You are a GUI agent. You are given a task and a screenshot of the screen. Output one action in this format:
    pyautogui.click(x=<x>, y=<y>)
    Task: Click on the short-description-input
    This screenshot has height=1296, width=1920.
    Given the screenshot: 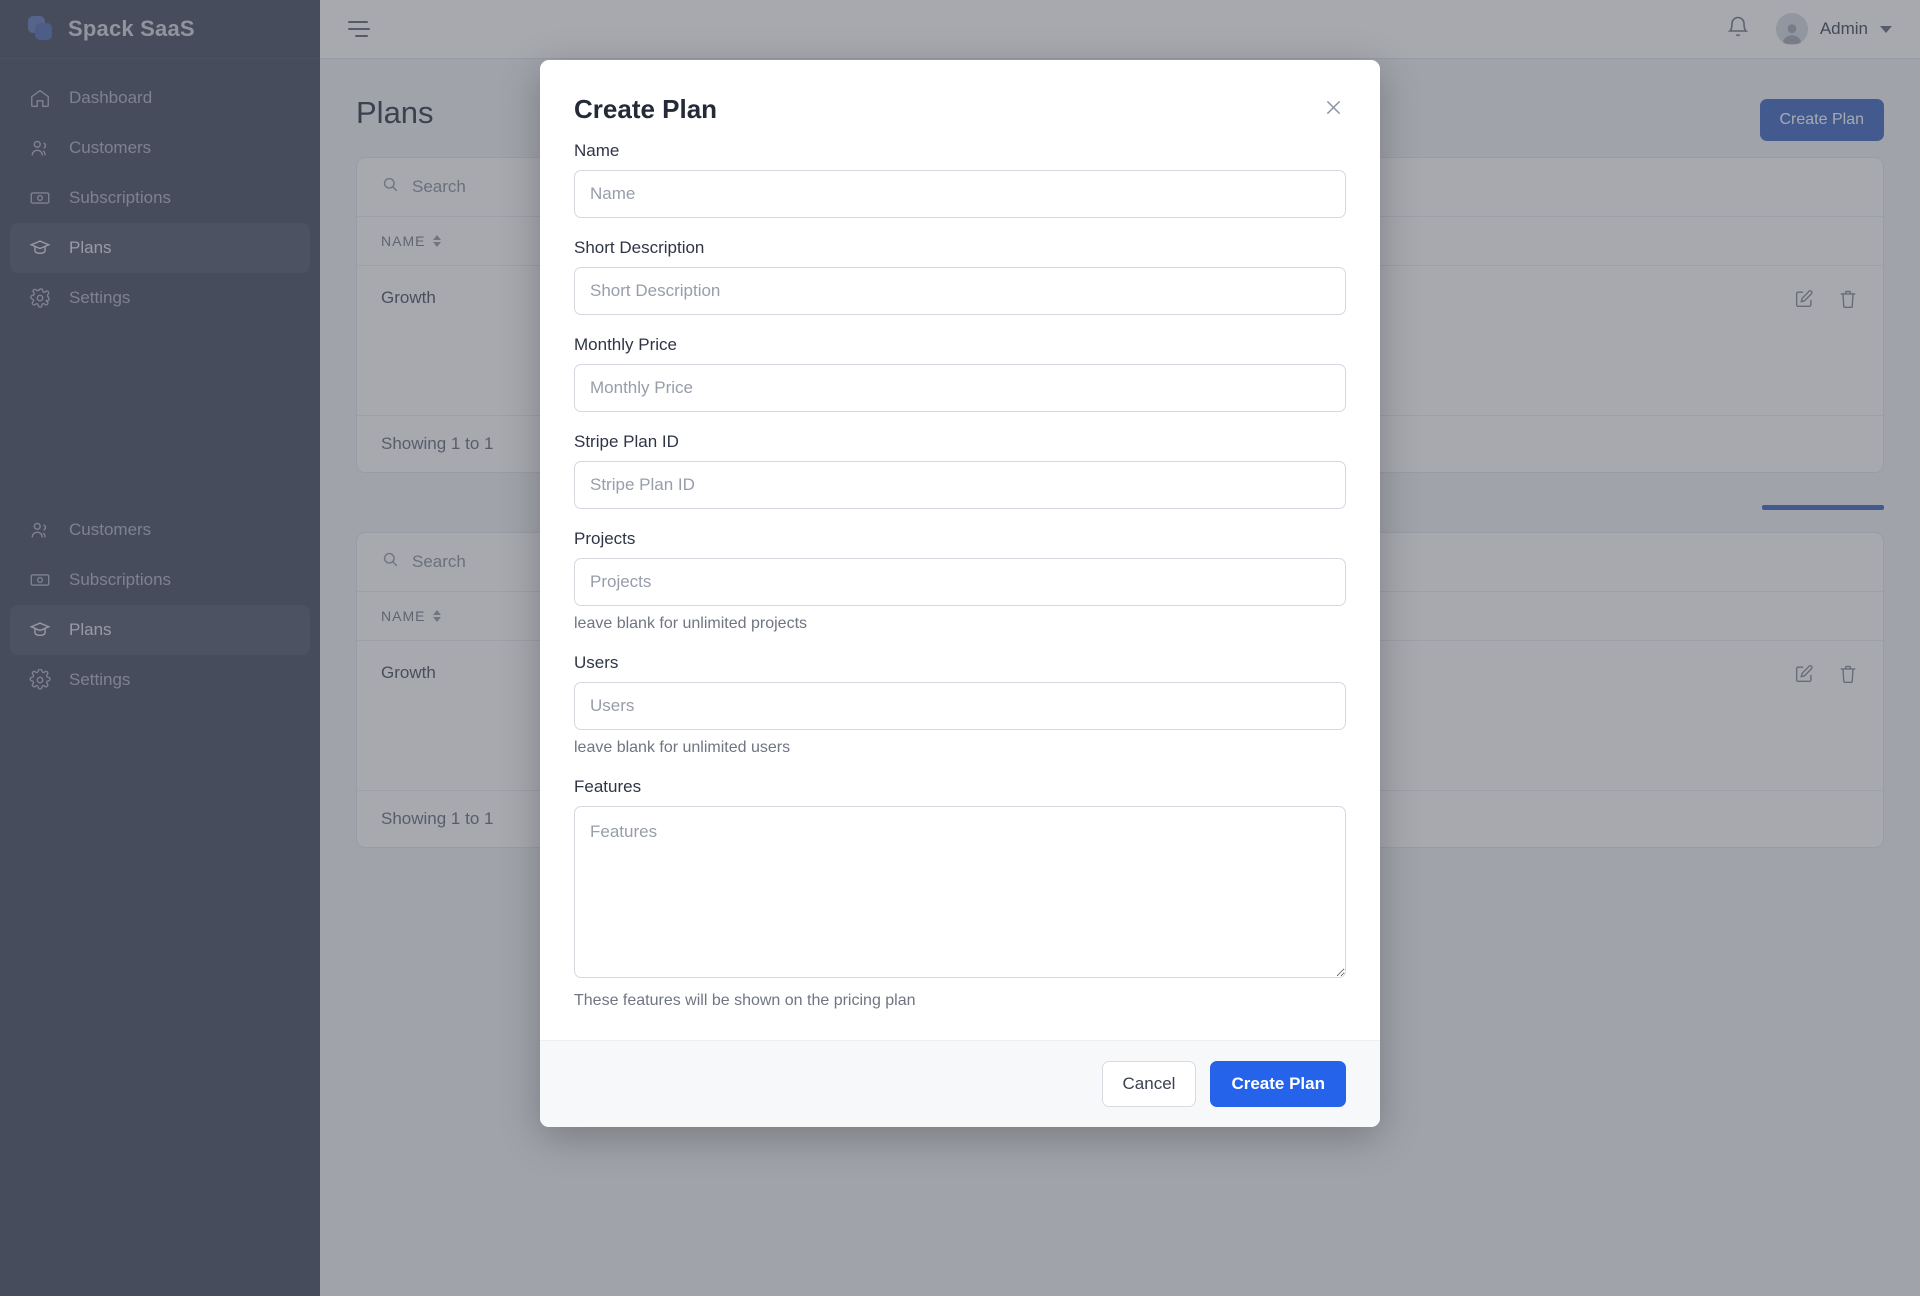 What is the action you would take?
    pyautogui.click(x=960, y=291)
    